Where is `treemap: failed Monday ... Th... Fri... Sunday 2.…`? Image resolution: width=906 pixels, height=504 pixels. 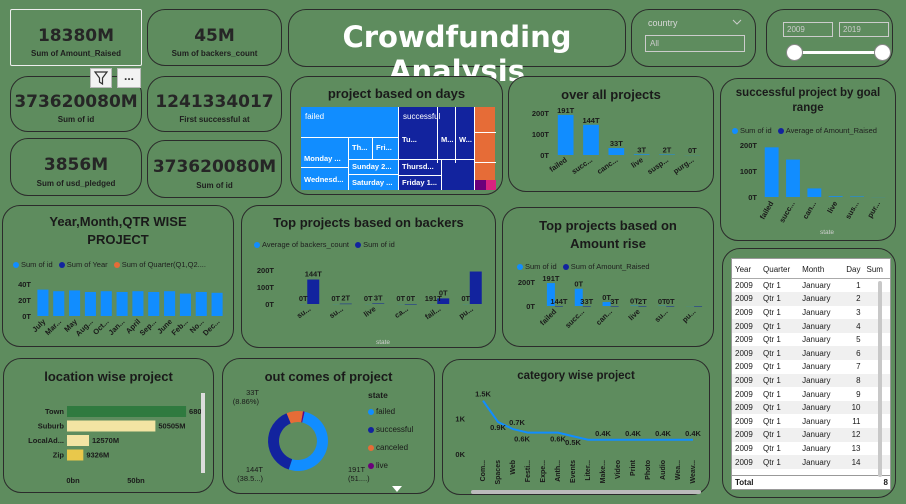 treemap: failed Monday ... Th... Fri... Sunday 2.… is located at coordinates (398, 148).